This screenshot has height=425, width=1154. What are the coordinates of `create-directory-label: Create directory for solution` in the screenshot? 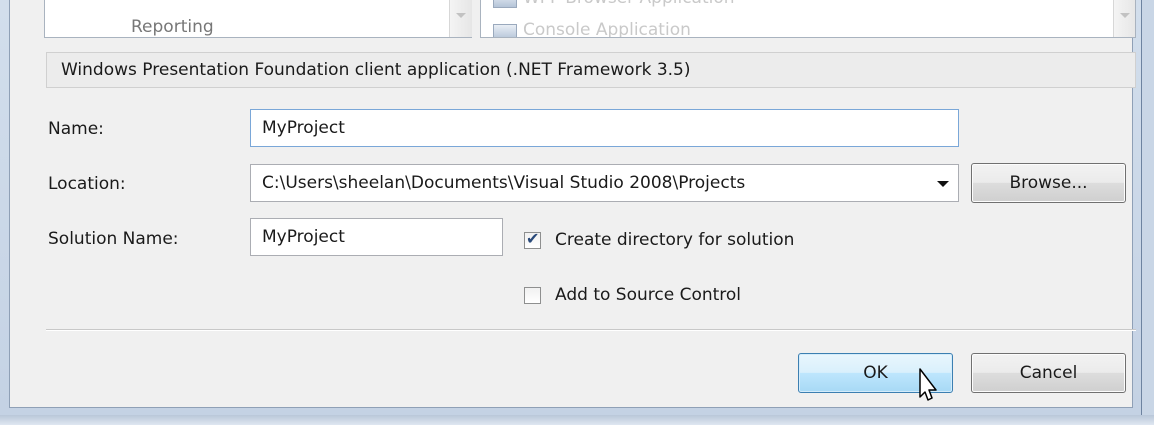 It's located at (674, 240).